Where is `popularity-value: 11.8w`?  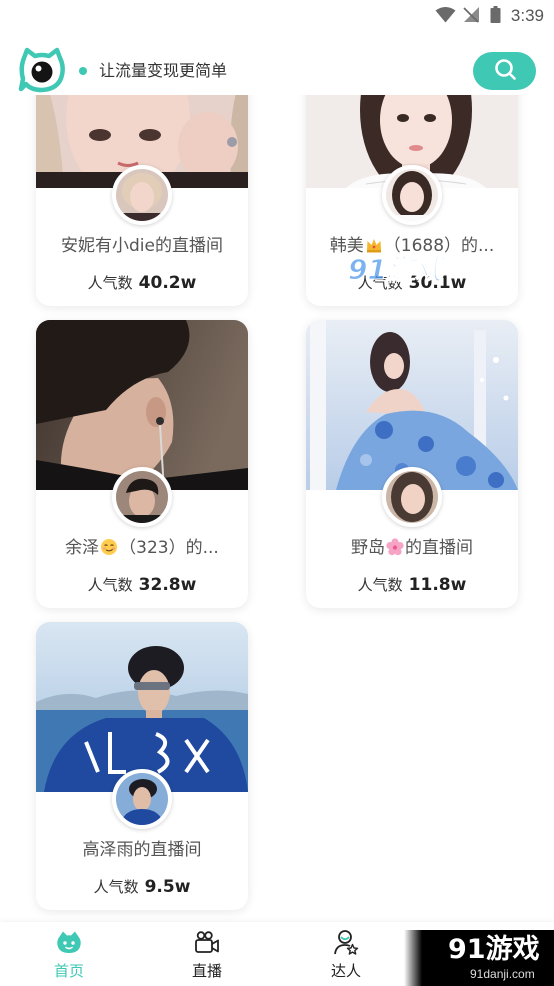 popularity-value: 11.8w is located at coordinates (437, 585).